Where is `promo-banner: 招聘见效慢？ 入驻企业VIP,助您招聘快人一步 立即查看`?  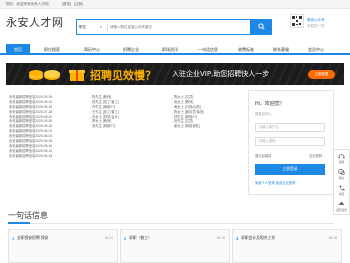
promo-banner: 招聘见效慢？ 入驻企业VIP,助您招聘快人一步 立即查看 is located at coordinates (175, 74).